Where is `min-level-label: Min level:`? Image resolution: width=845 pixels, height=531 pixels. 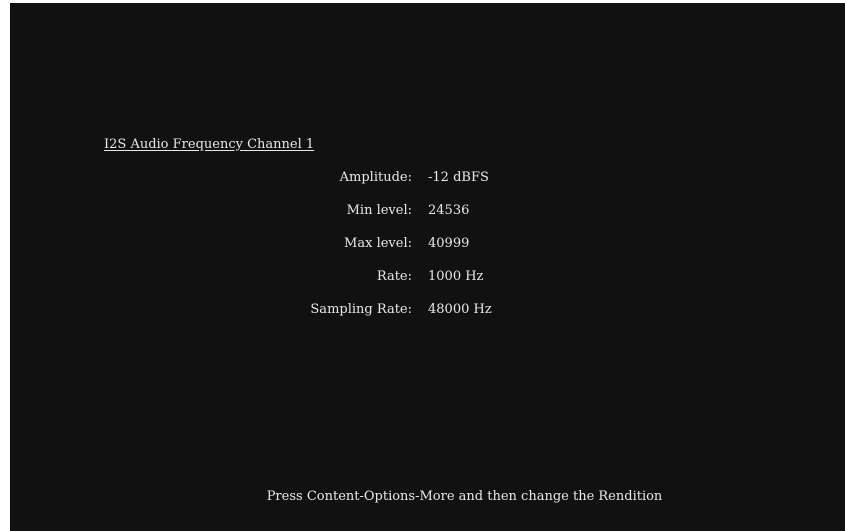
min-level-label: Min level: is located at coordinates (379, 210).